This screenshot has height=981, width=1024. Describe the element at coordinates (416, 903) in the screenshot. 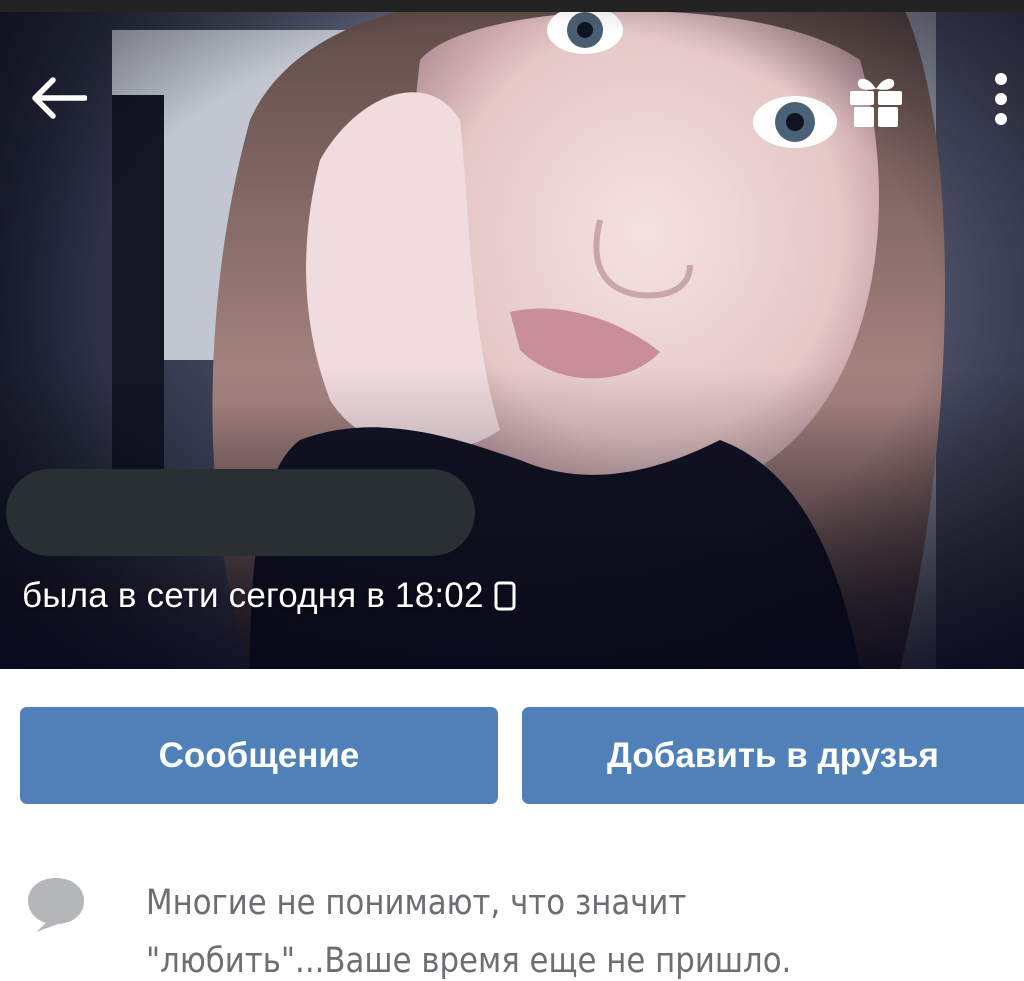

I see `status-text-line-1: Многие не понимают, что значит` at that location.